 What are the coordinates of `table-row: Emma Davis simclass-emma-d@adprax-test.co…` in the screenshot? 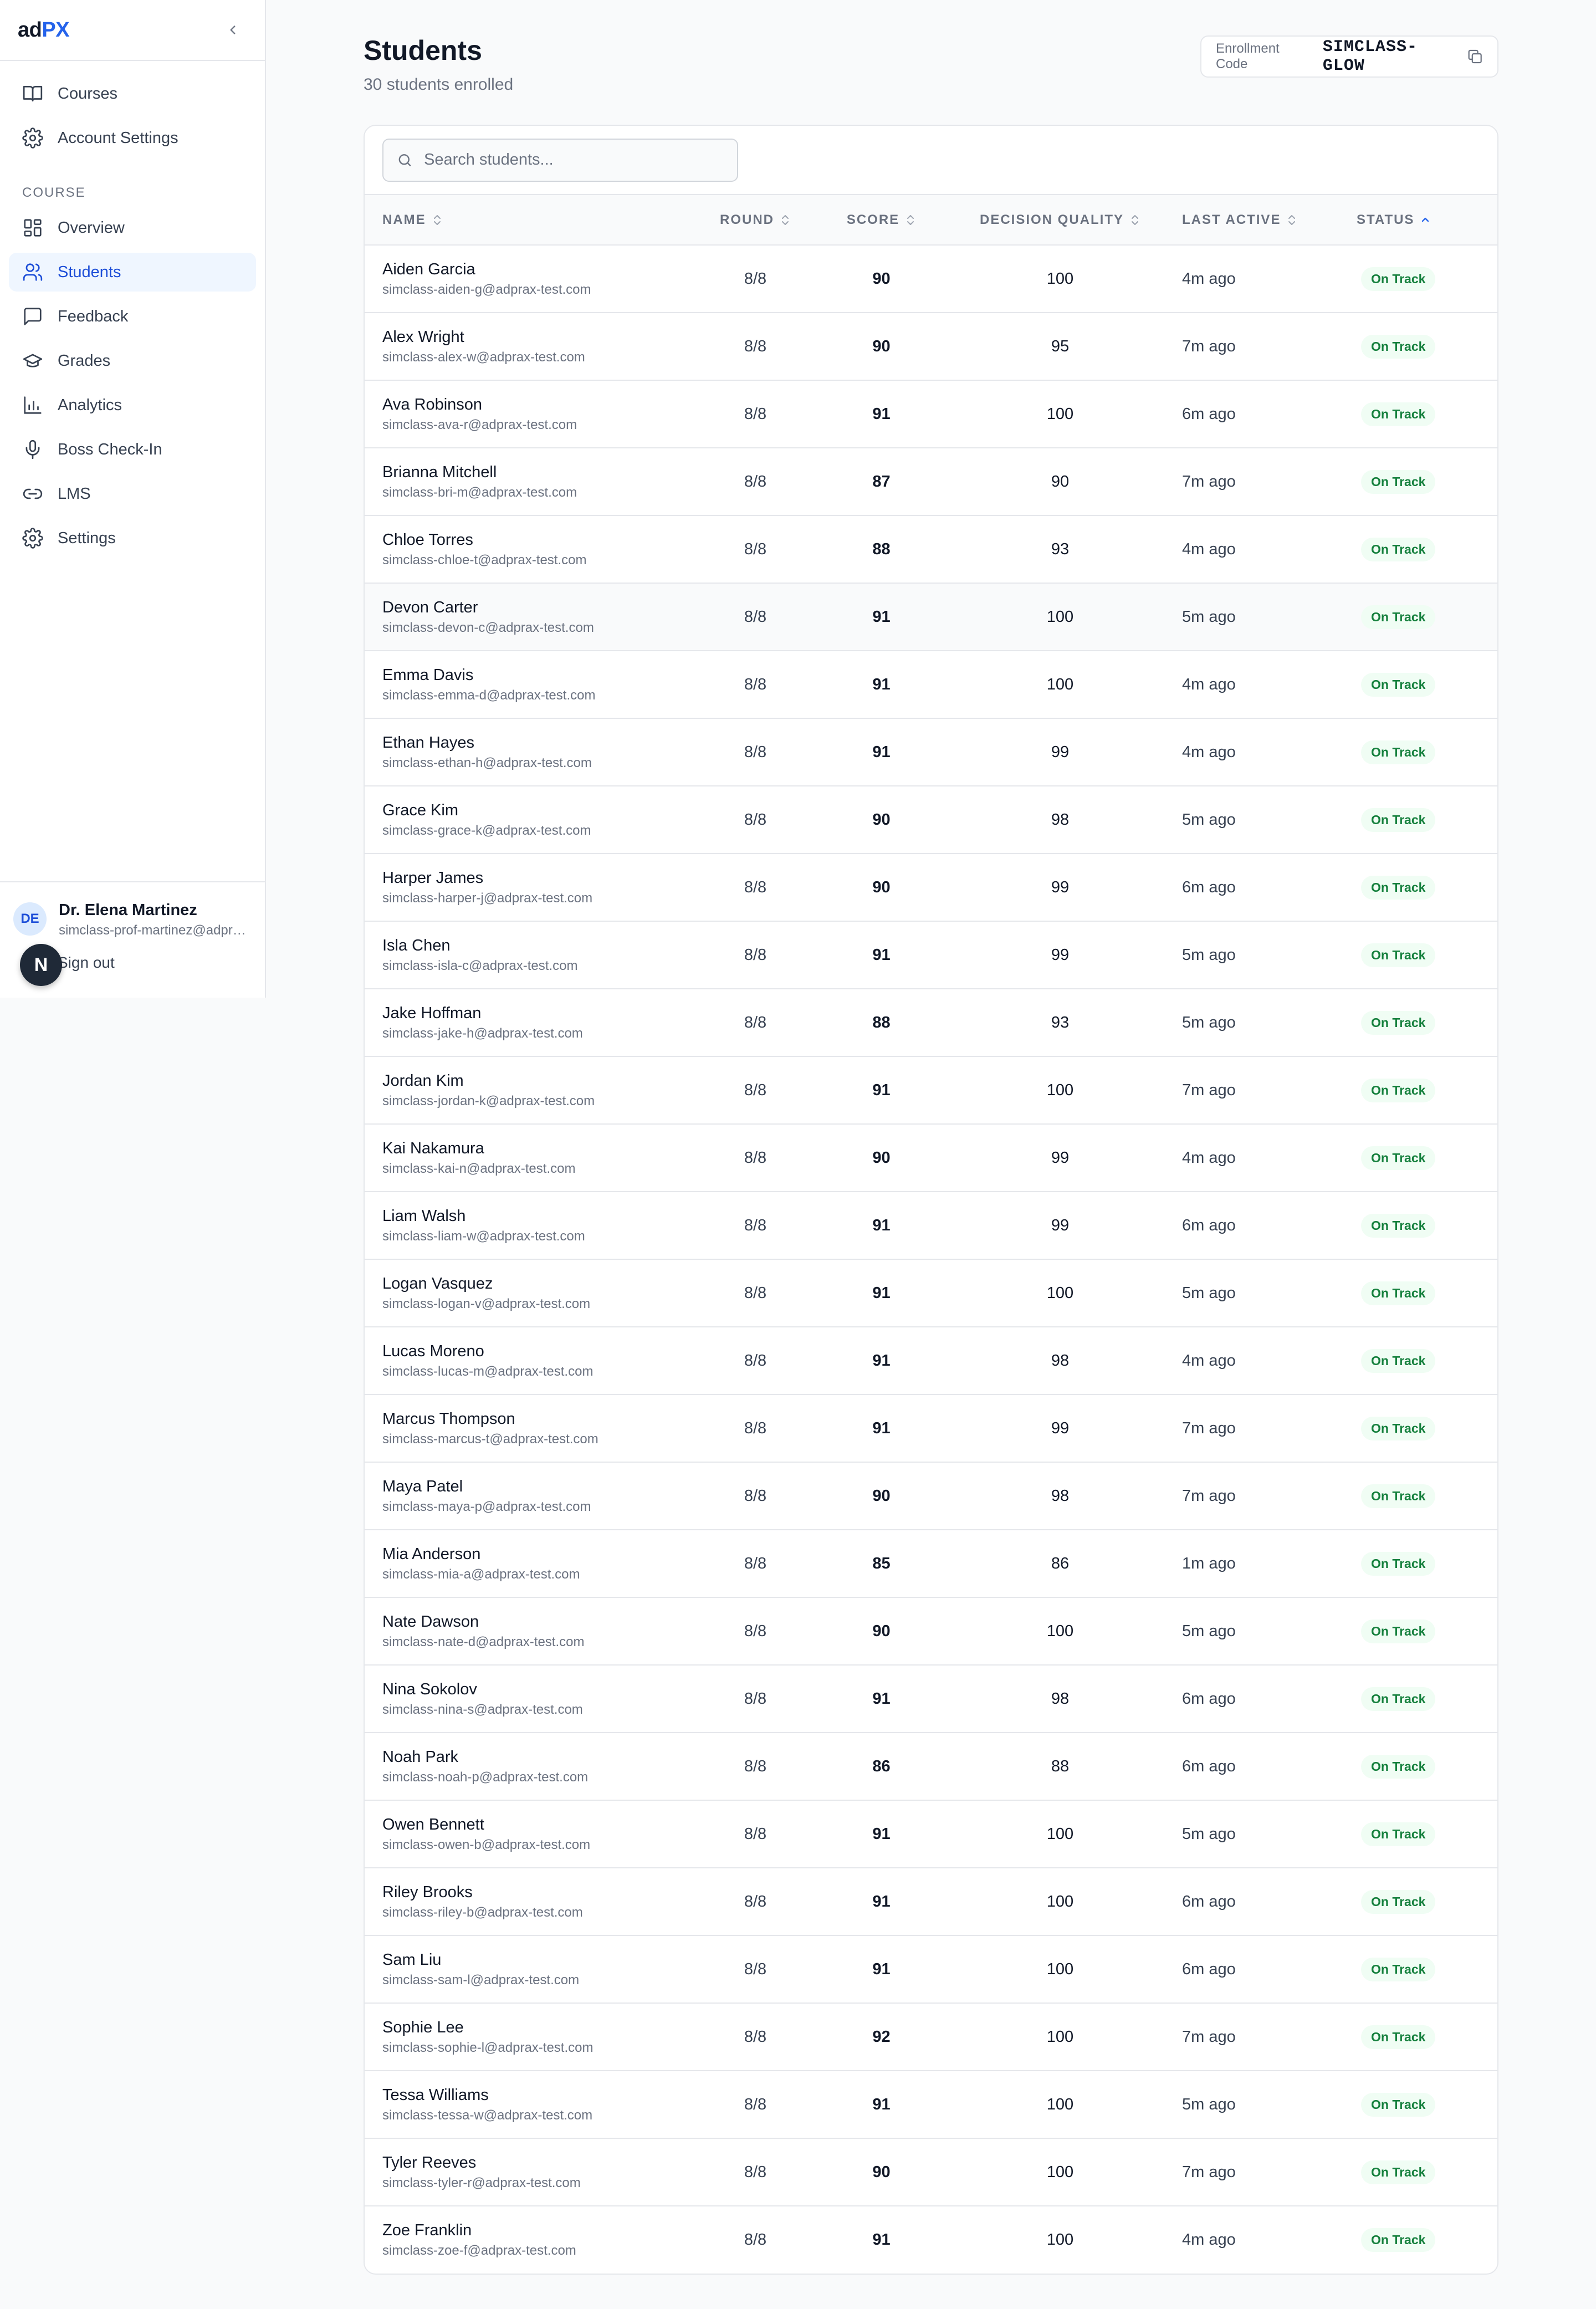 It's located at (931, 684).